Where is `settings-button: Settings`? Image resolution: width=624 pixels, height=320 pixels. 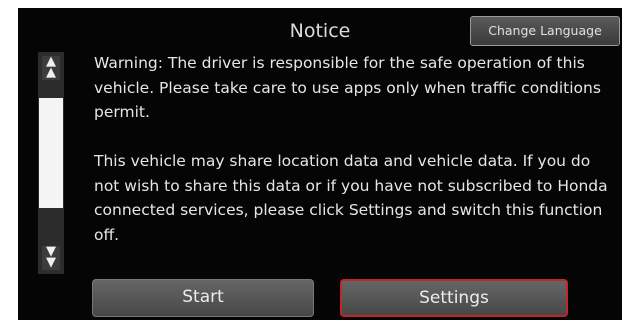
settings-button: Settings is located at coordinates (454, 298).